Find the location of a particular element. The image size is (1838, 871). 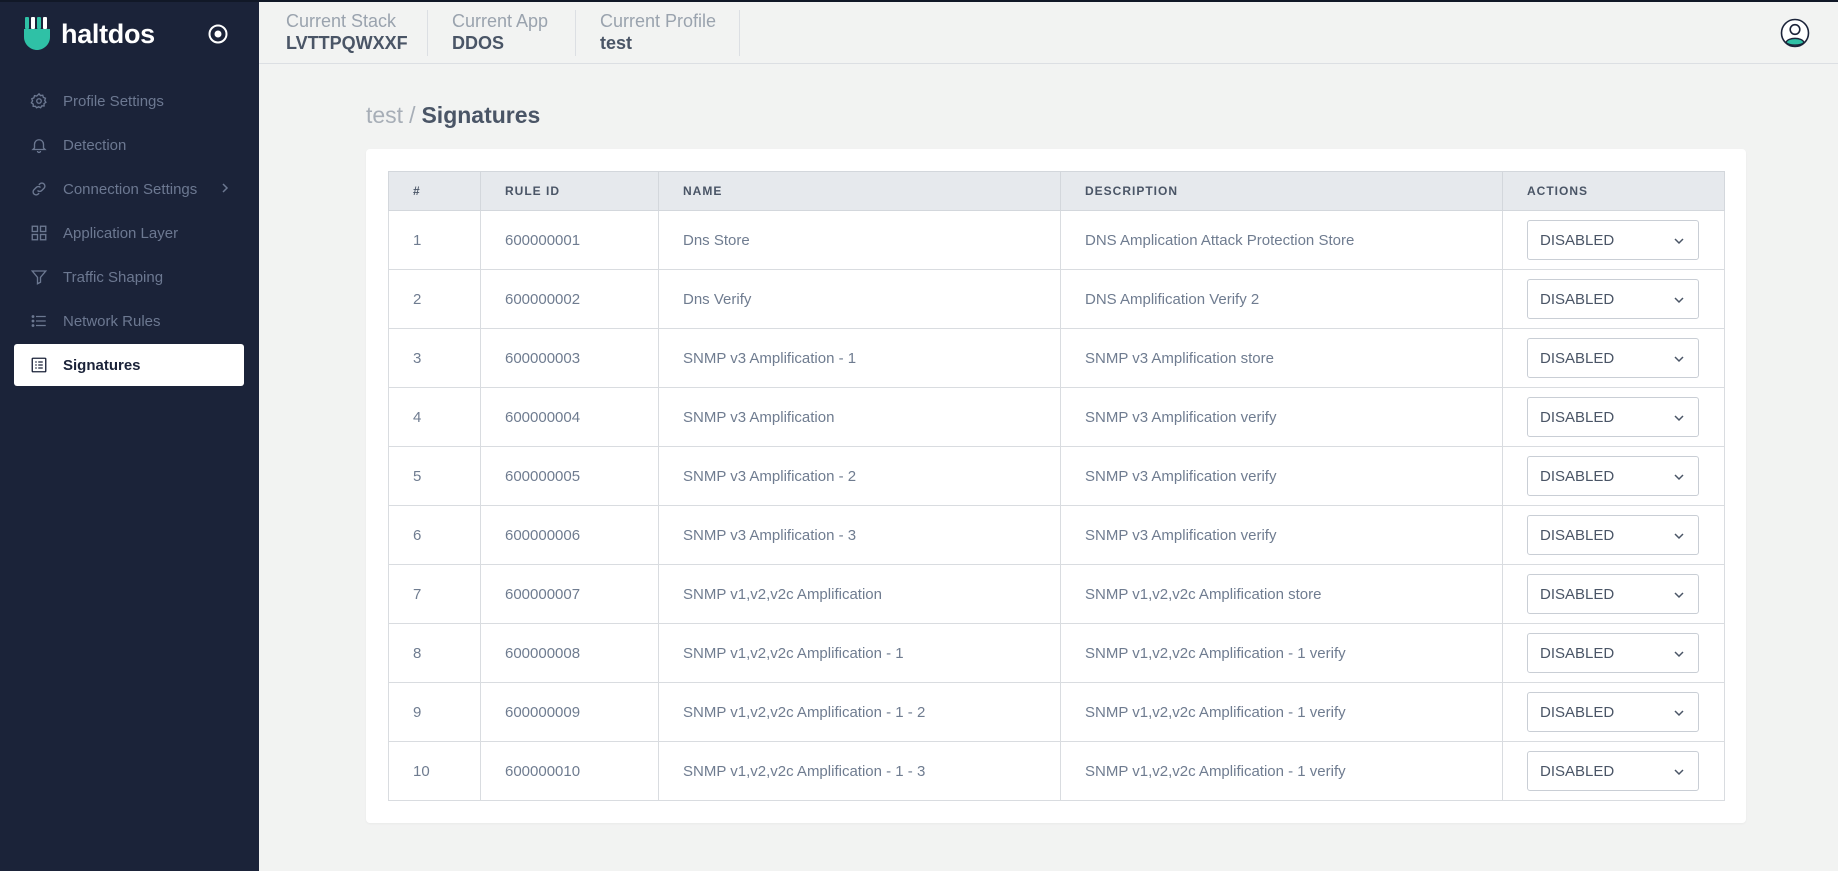

current-profile-value: test is located at coordinates (616, 43).